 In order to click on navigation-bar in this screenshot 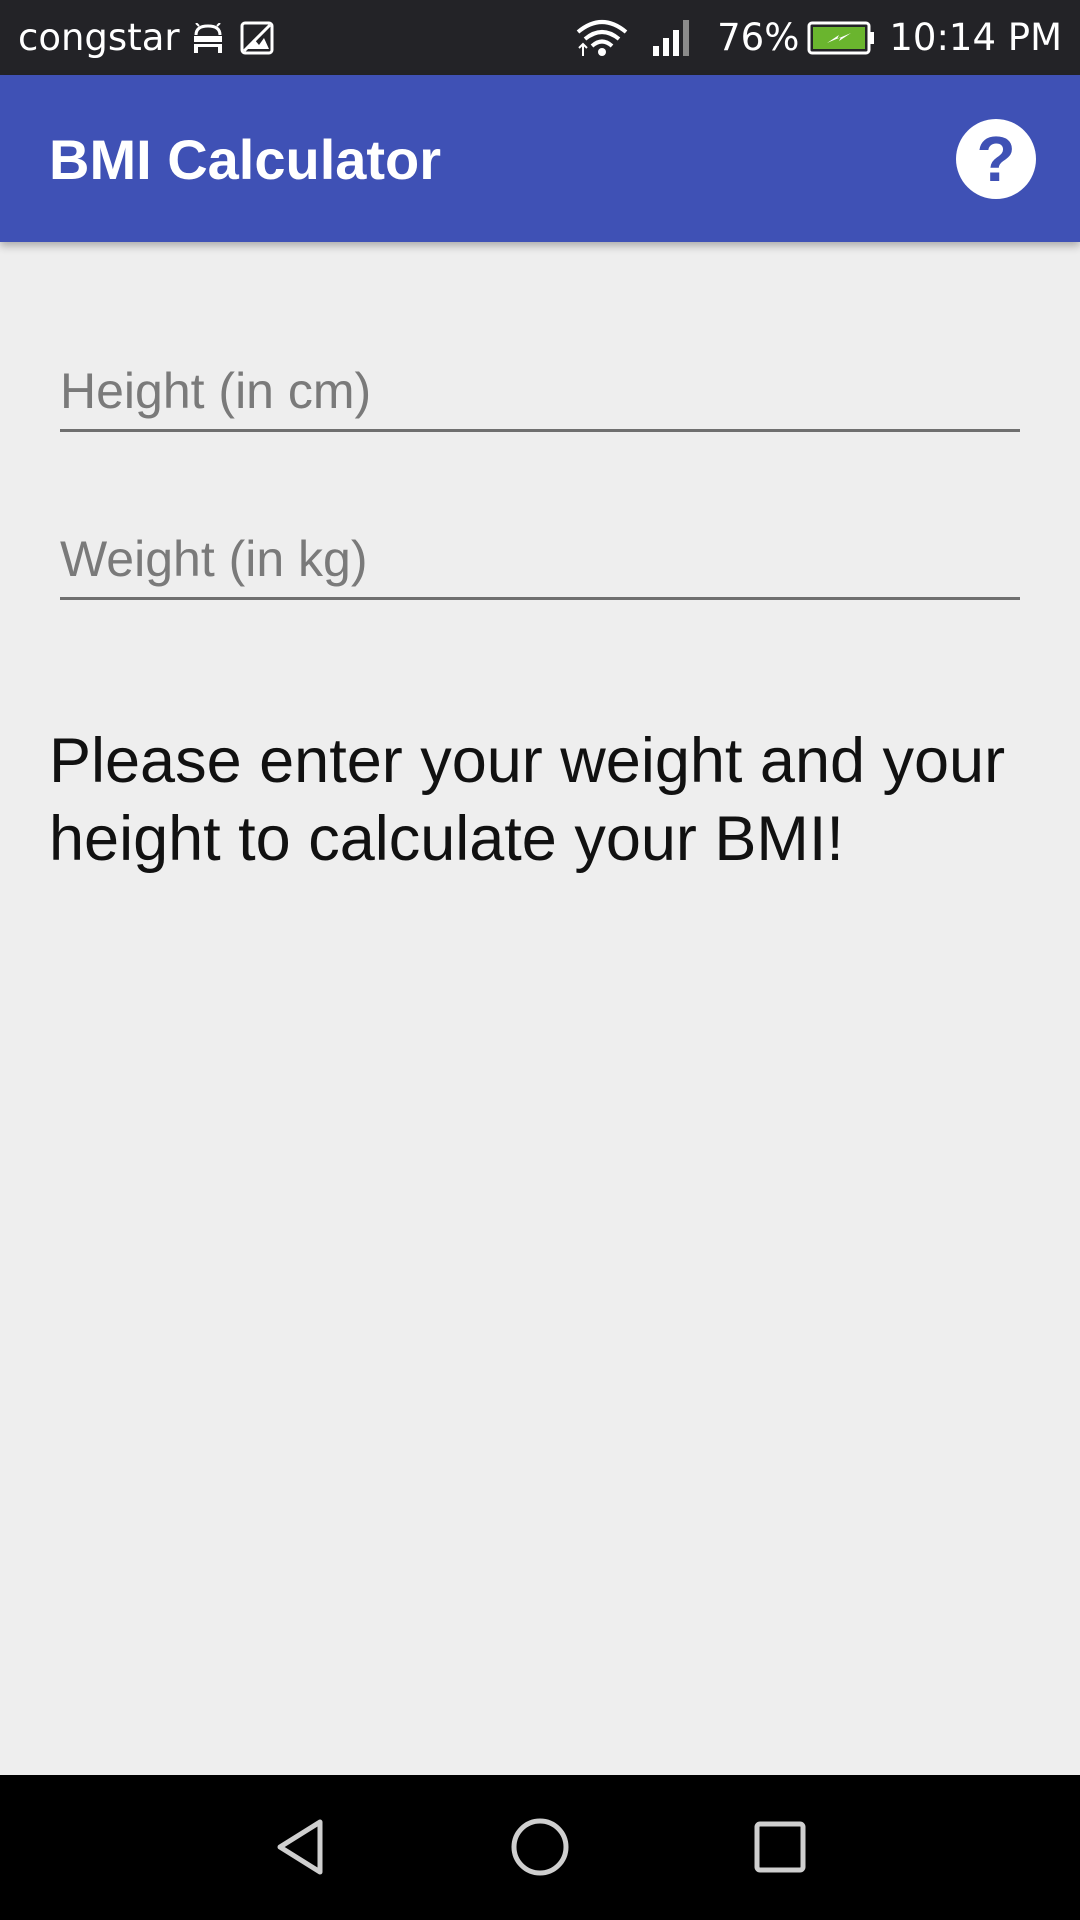, I will do `click(540, 1847)`.